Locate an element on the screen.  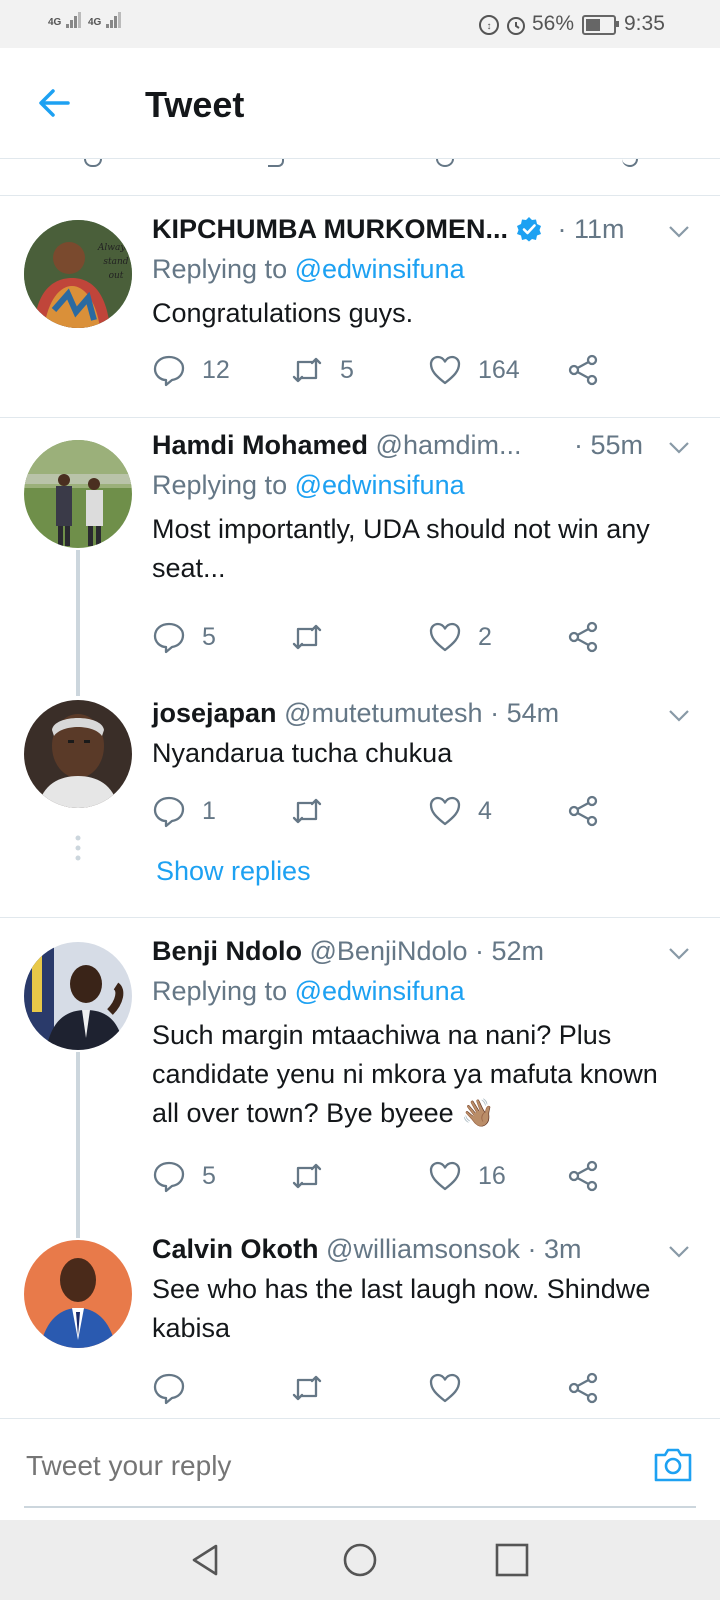
display-name: Benji Ndolo is located at coordinates (227, 951).